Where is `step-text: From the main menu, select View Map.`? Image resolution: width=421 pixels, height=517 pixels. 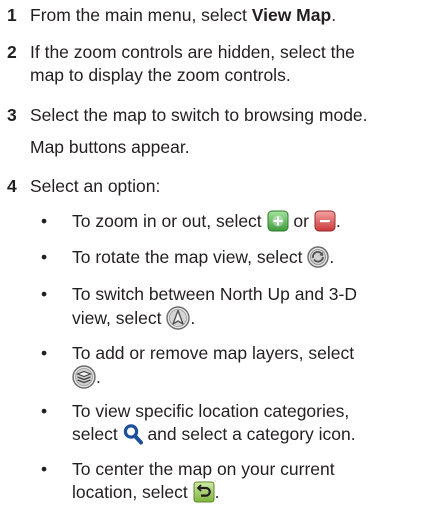 step-text: From the main menu, select View Map. is located at coordinates (222, 15).